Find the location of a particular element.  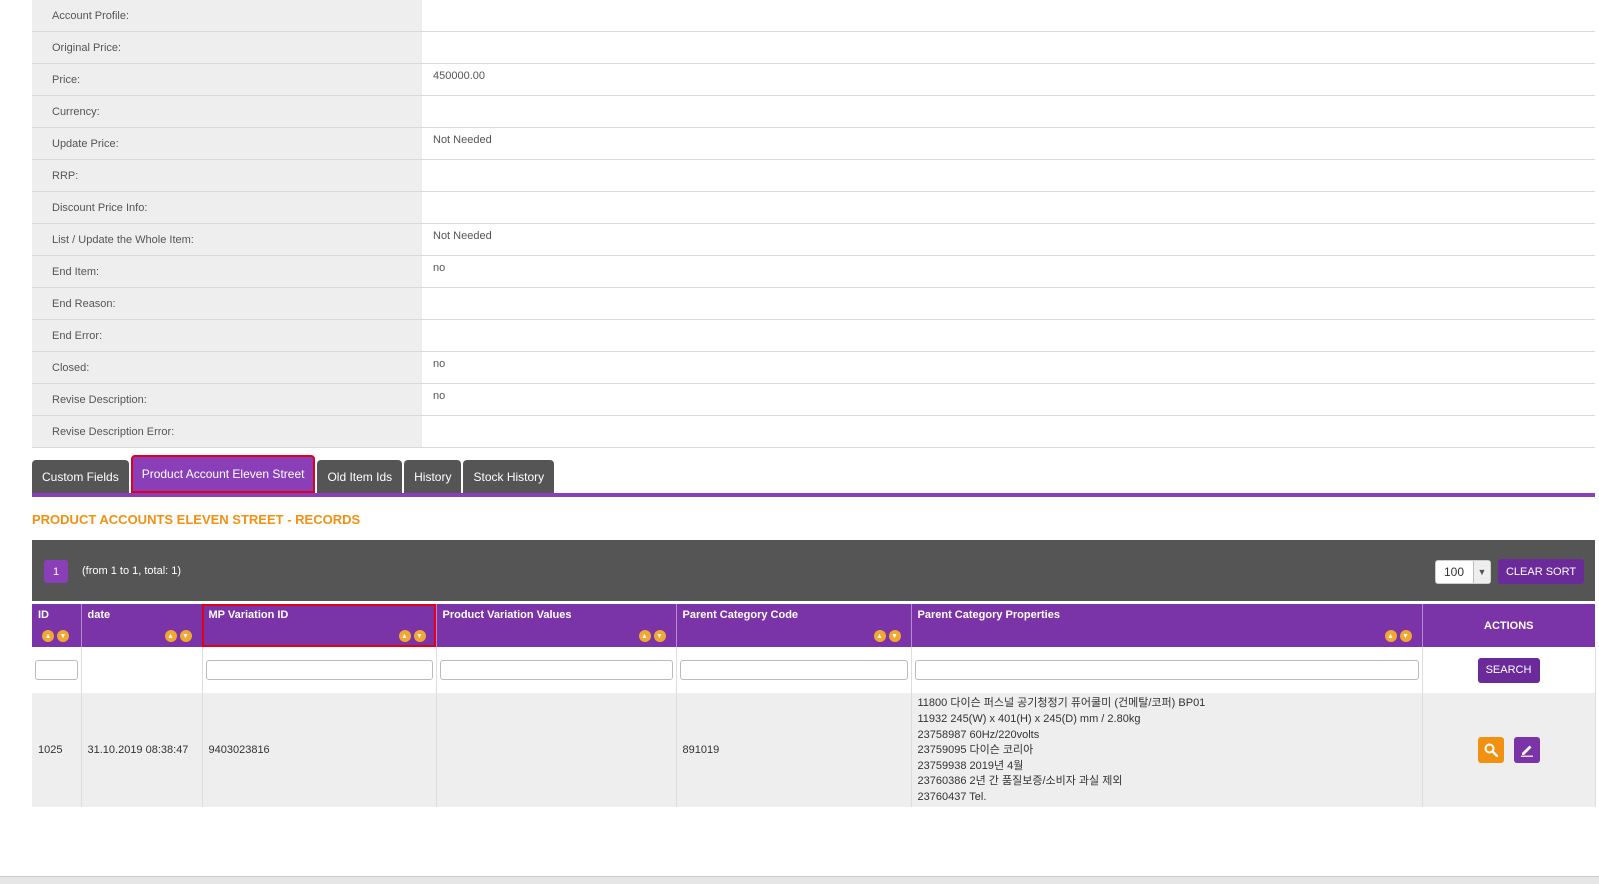

filter-cell: SEARCH is located at coordinates (1509, 670).